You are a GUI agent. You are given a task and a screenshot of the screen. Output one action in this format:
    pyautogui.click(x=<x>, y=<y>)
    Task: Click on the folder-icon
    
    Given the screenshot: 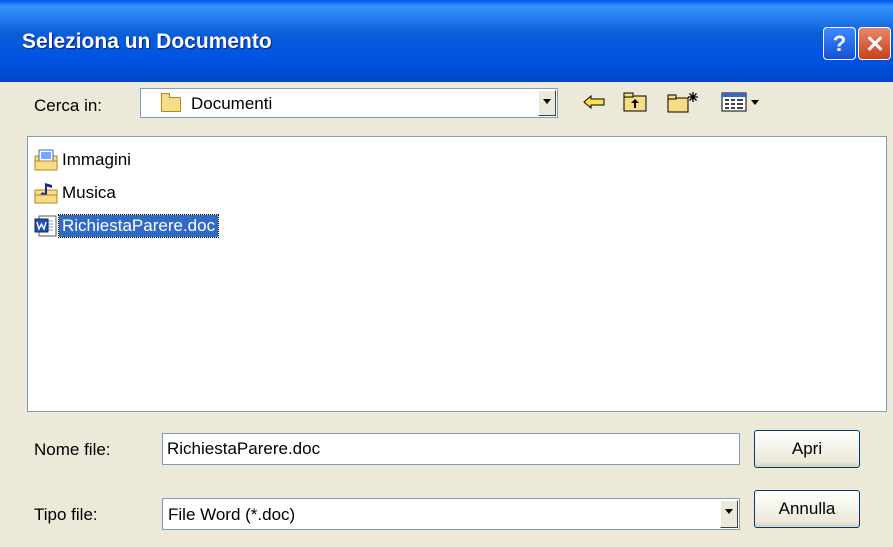 What is the action you would take?
    pyautogui.click(x=171, y=102)
    